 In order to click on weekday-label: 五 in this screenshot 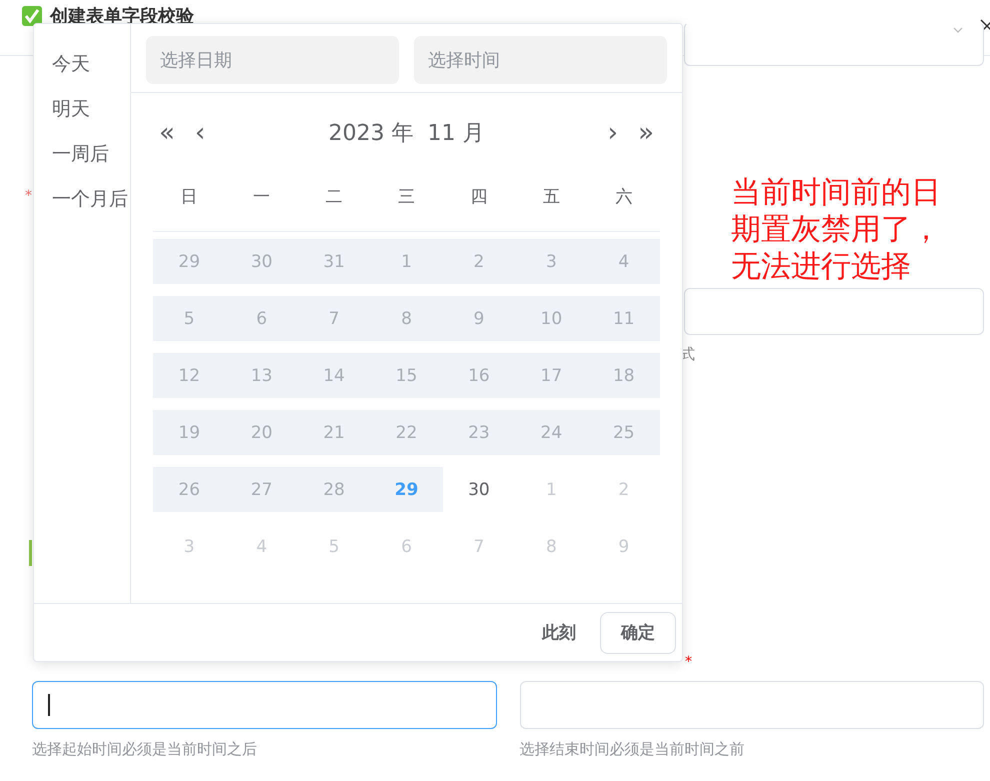, I will do `click(551, 197)`.